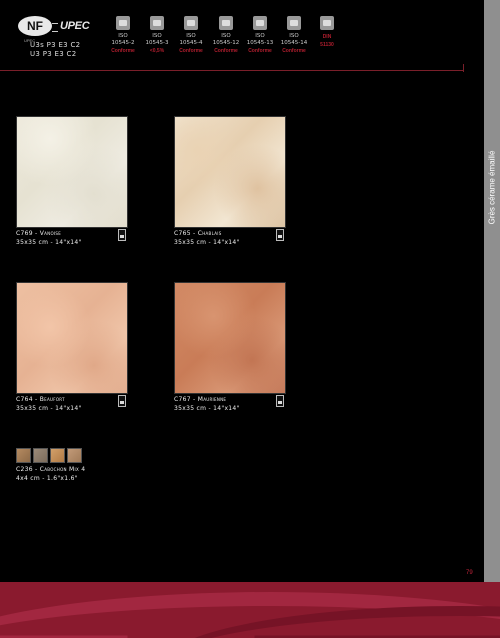 The image size is (500, 638). Describe the element at coordinates (260, 43) in the screenshot. I see `iso-number: 10545-13` at that location.